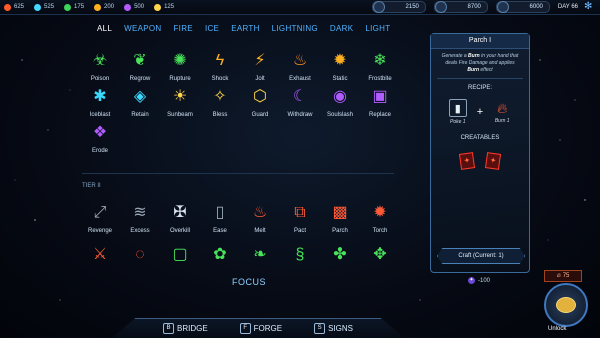  I want to click on gear-icon: ✻, so click(589, 7).